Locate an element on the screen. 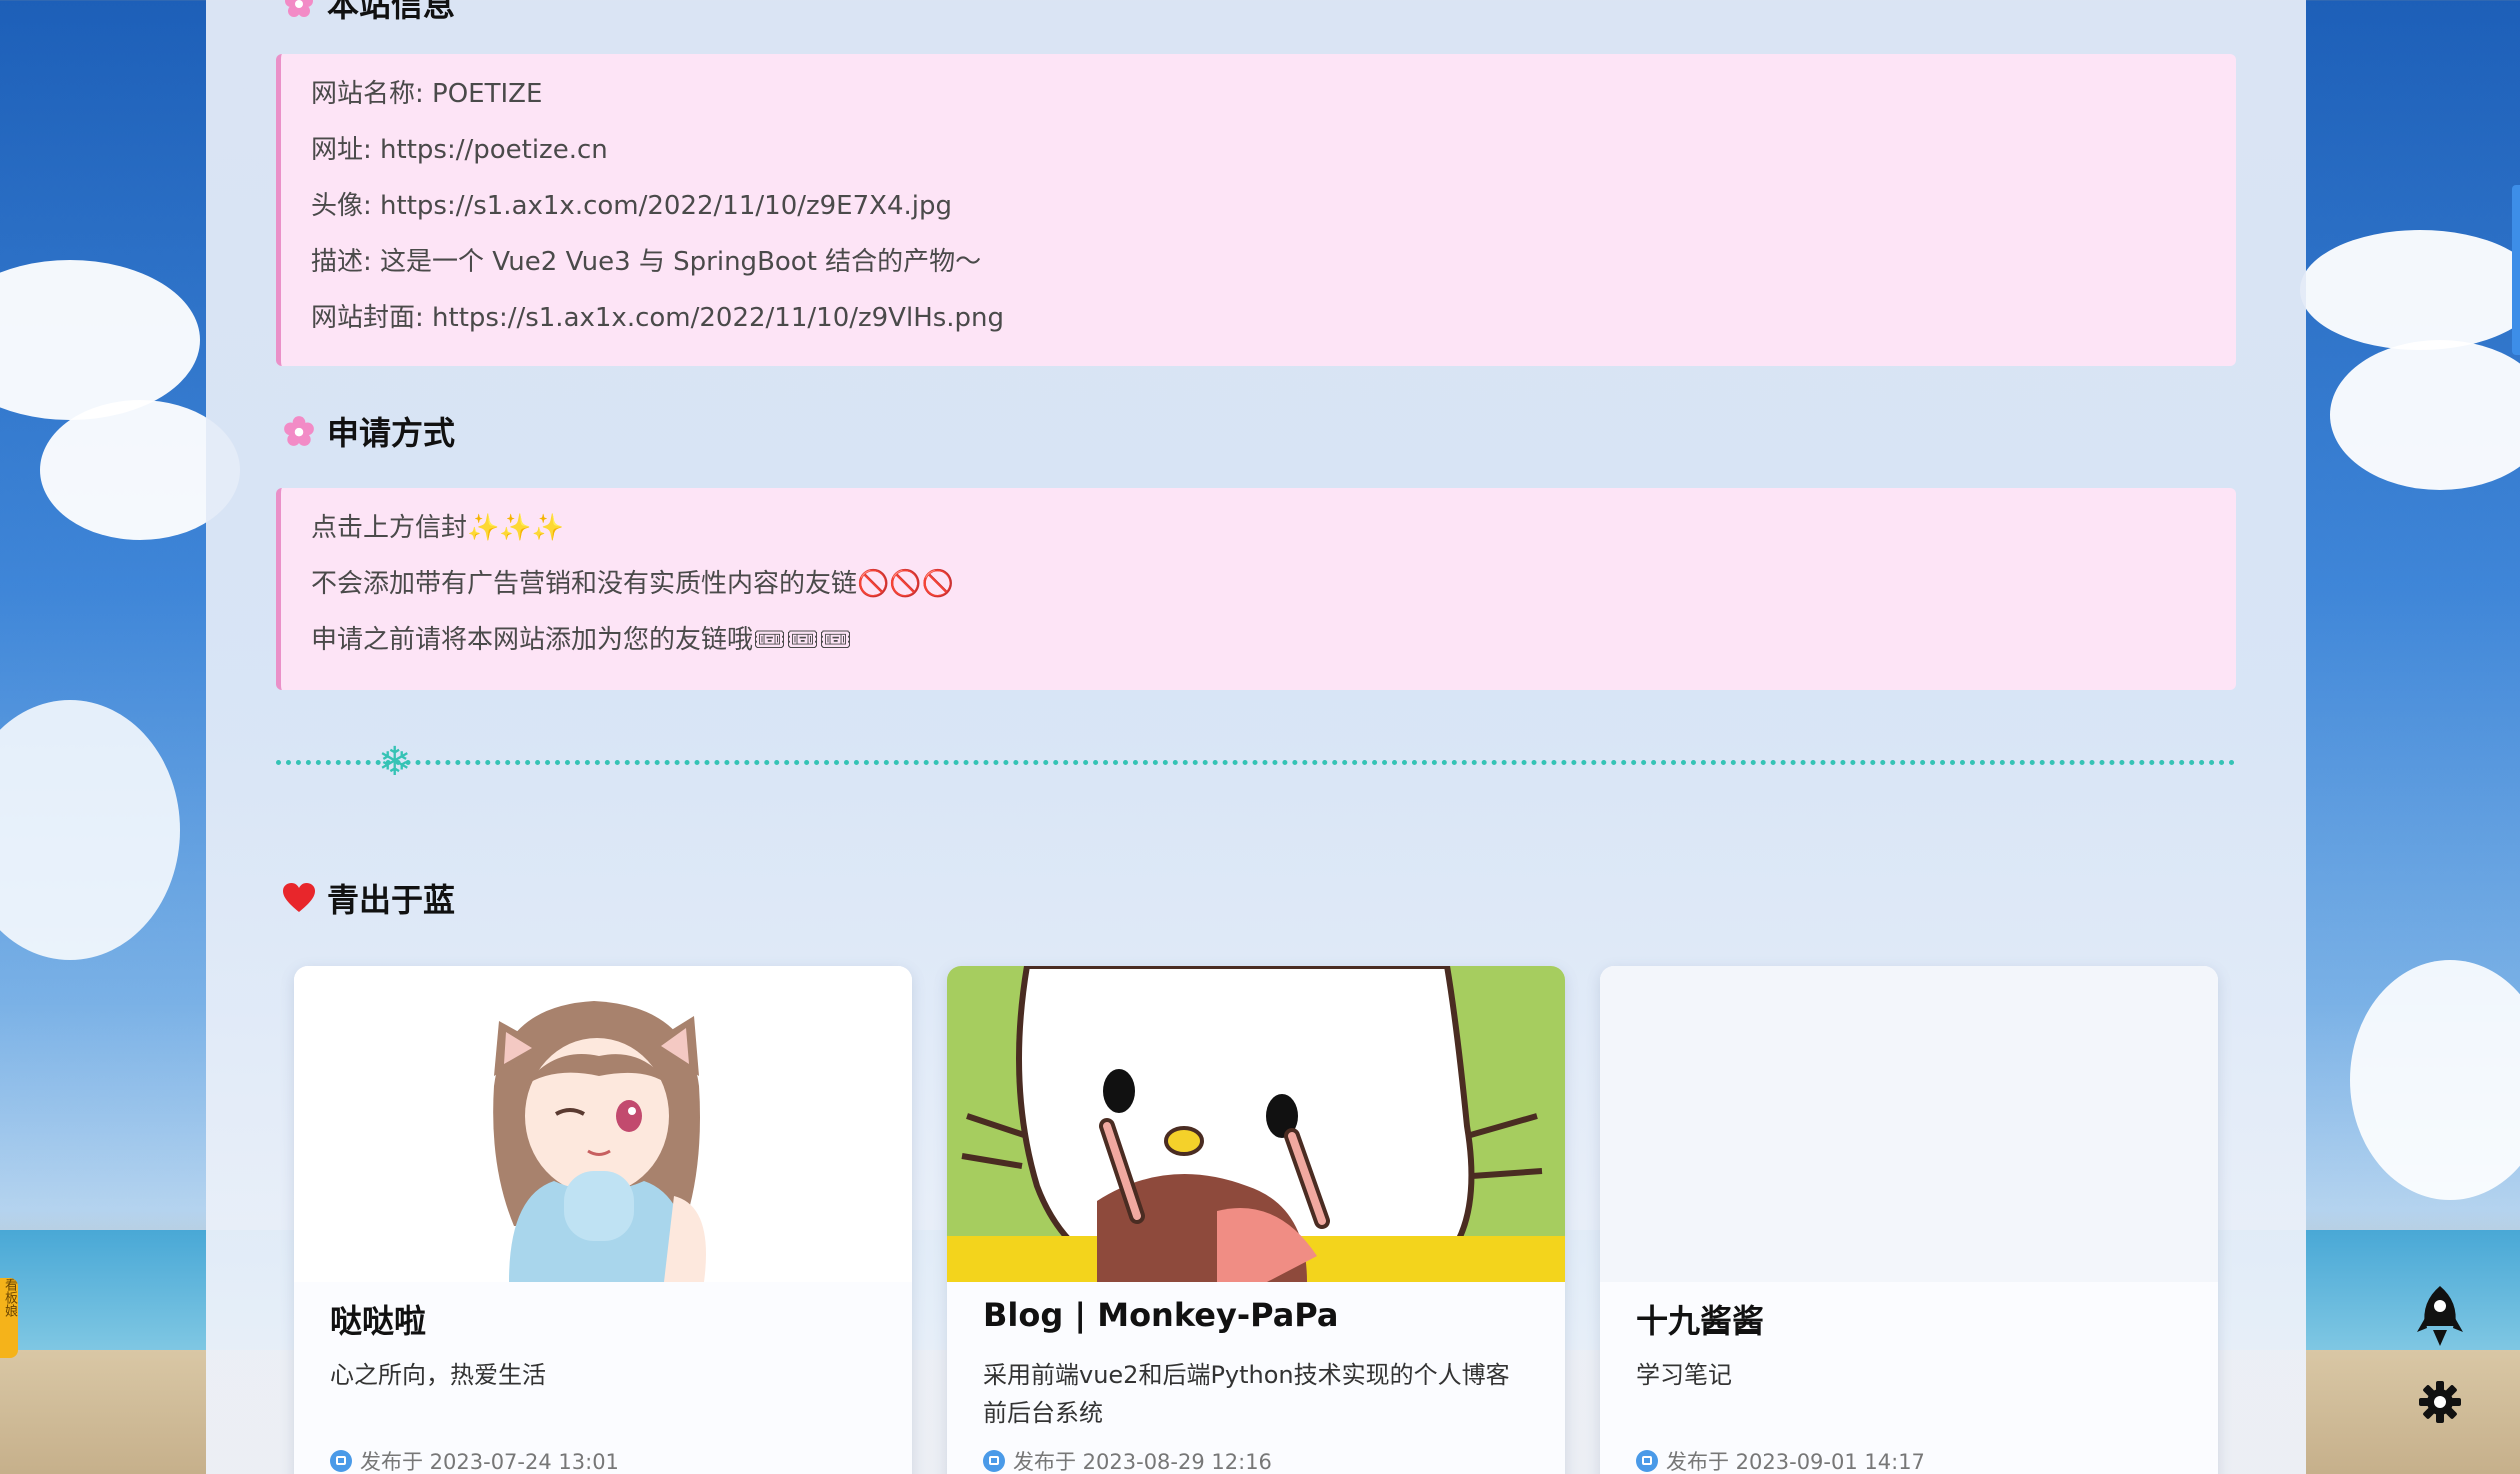 This screenshot has height=1474, width=2520. scrollbar-thumb is located at coordinates (2516, 270).